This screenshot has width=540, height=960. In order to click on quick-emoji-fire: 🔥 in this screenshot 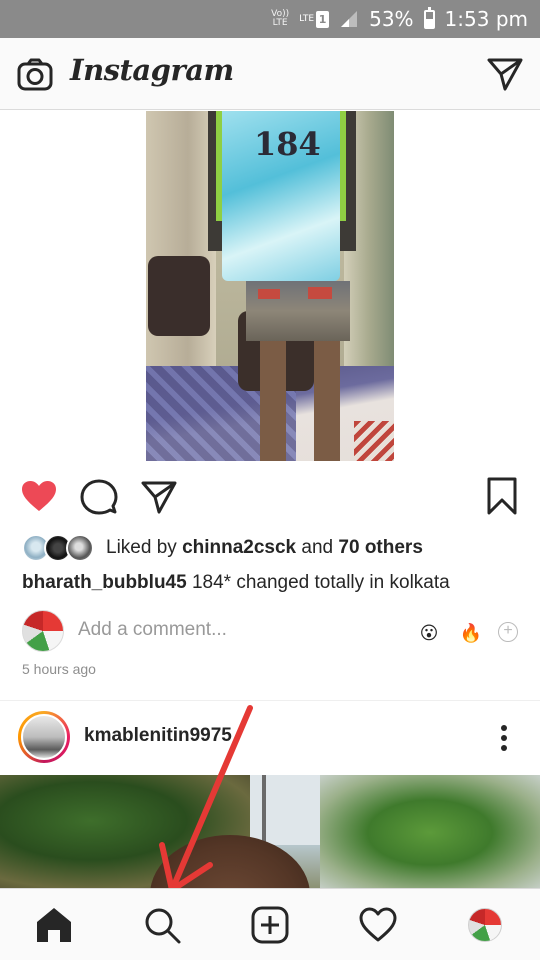, I will do `click(471, 633)`.